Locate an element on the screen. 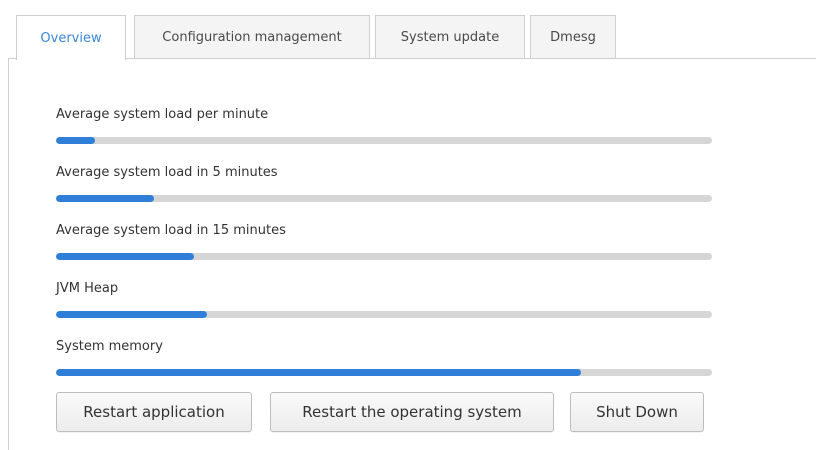 Image resolution: width=816 pixels, height=450 pixels. tab-bar-baseline is located at coordinates (412, 58).